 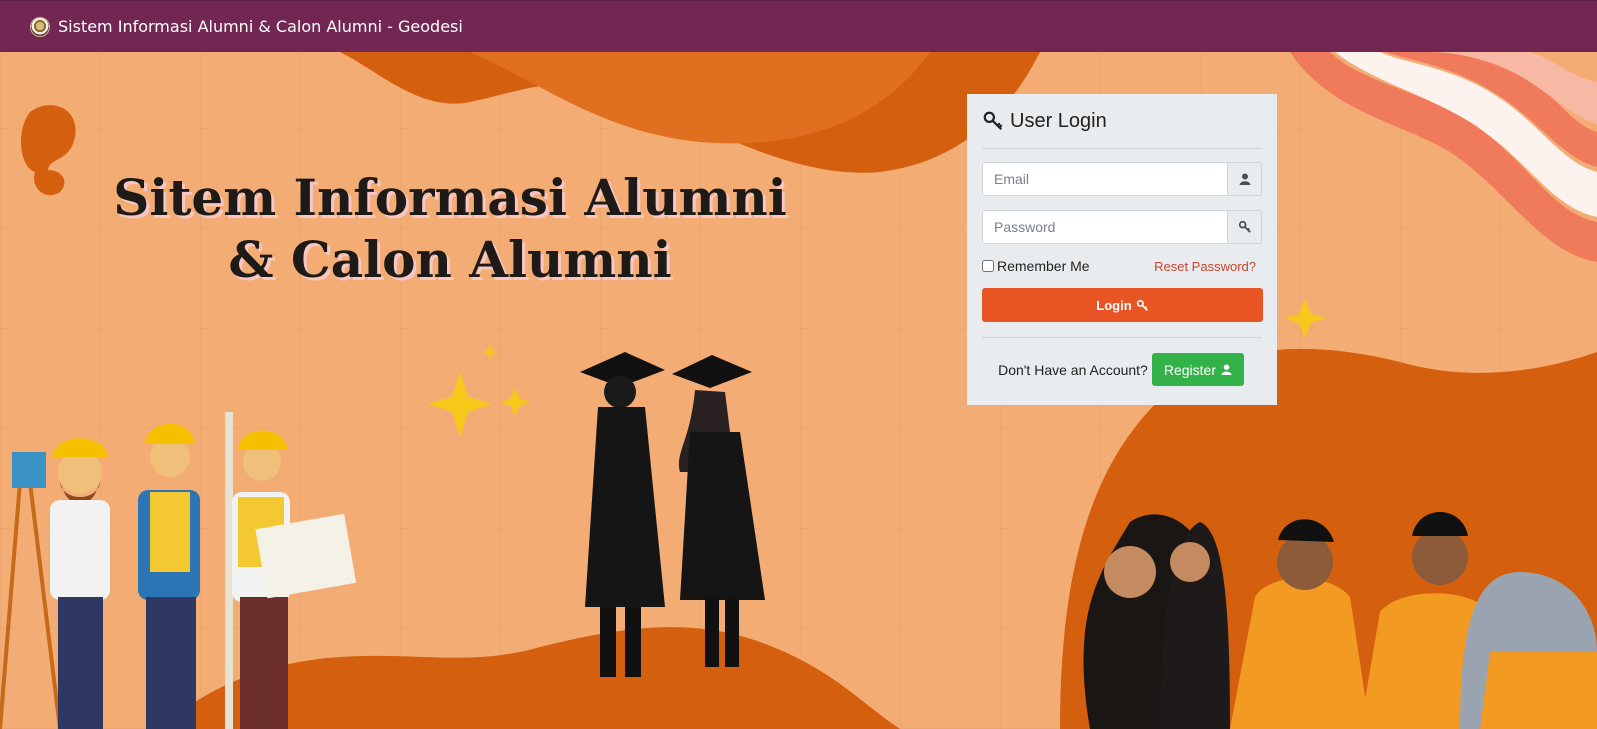 I want to click on register-button: Register, so click(x=1197, y=369).